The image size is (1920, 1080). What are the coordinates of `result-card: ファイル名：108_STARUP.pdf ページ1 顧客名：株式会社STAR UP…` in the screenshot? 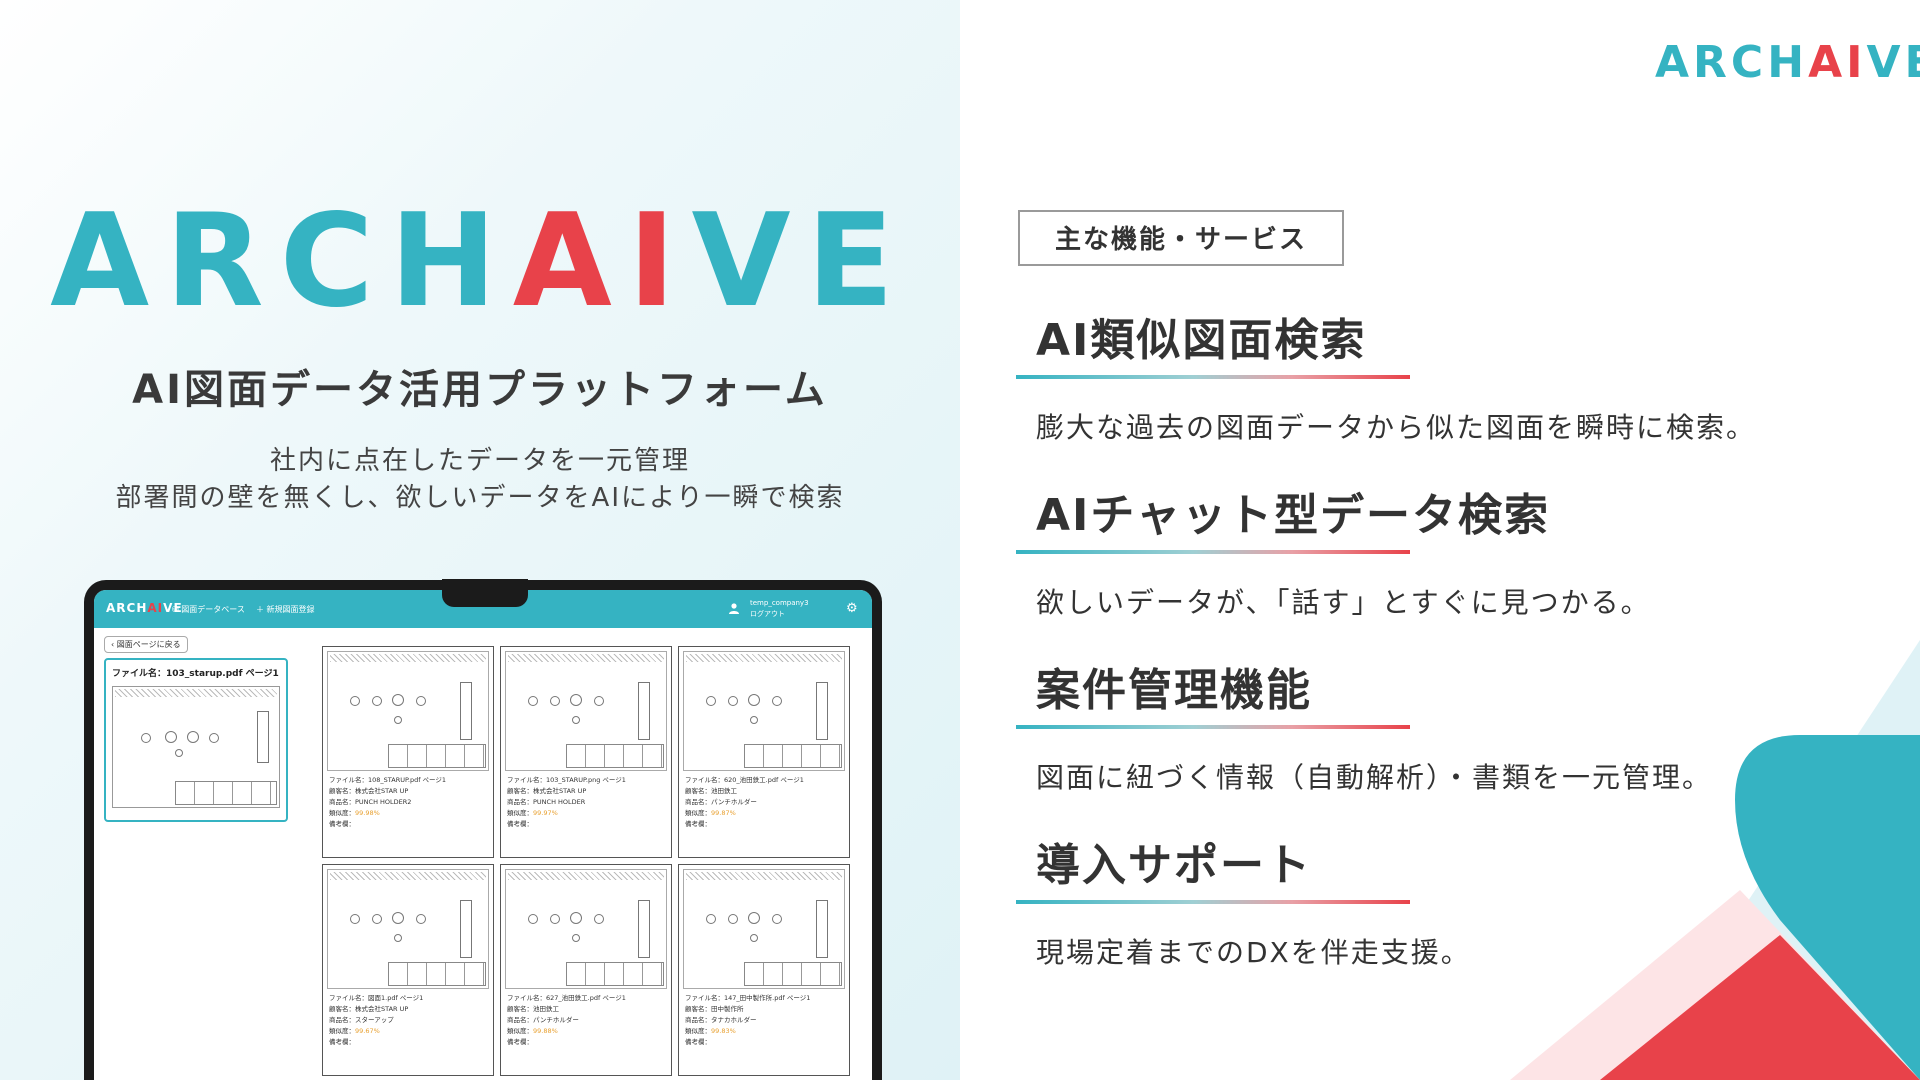 It's located at (408, 752).